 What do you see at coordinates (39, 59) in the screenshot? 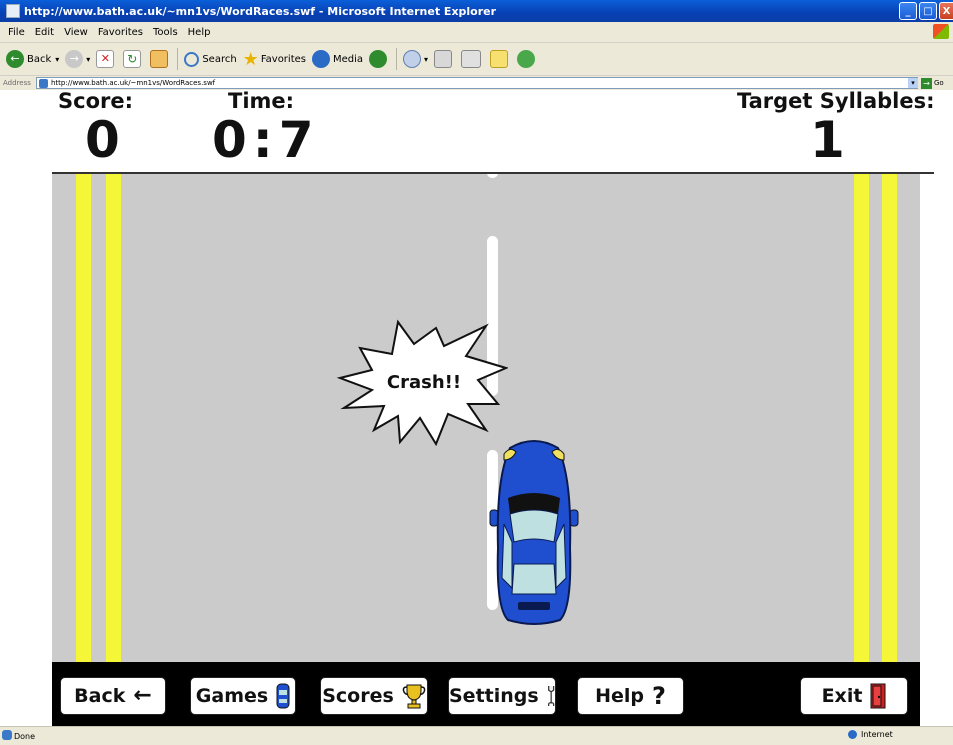
I see `back-button-label: Back` at bounding box center [39, 59].